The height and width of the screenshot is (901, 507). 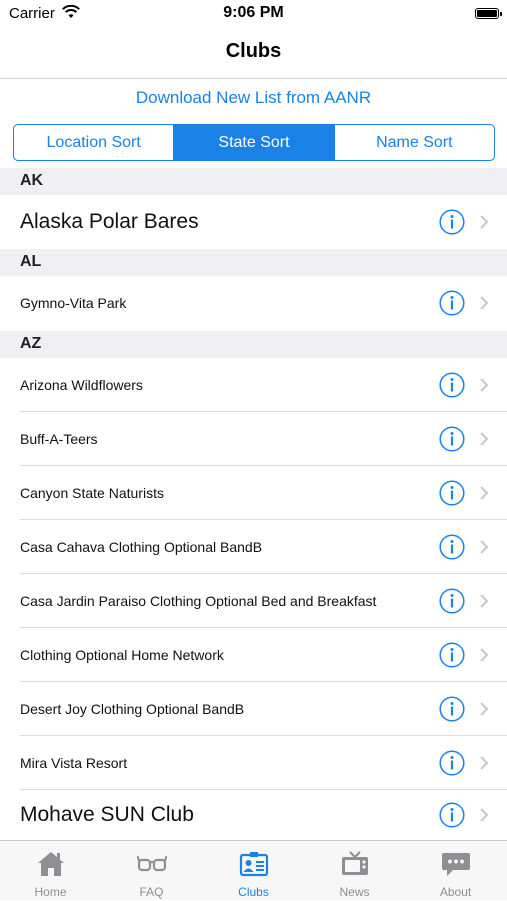 I want to click on club-name: Mohave SUN Club, so click(x=107, y=814).